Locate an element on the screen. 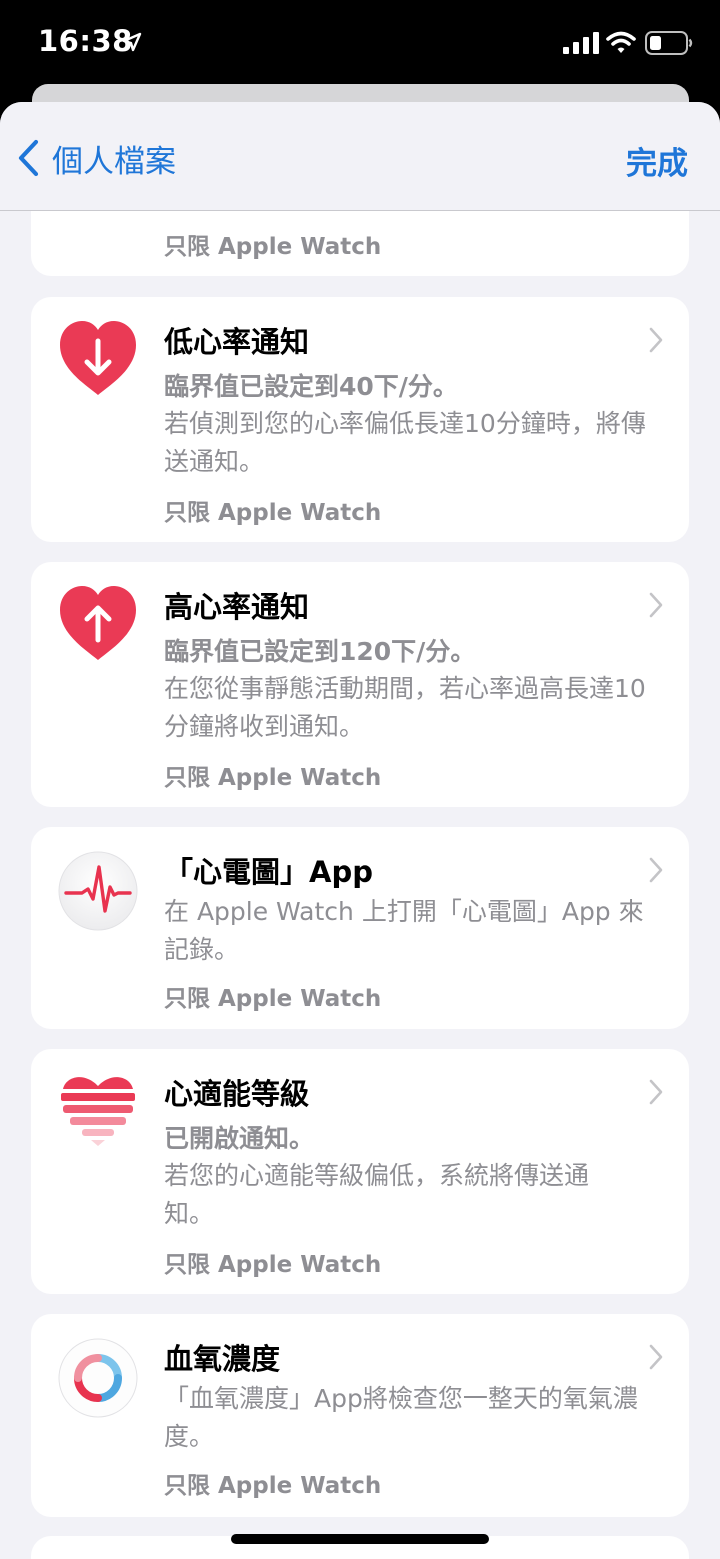 This screenshot has height=1559, width=720. done-button: 完成 is located at coordinates (657, 160).